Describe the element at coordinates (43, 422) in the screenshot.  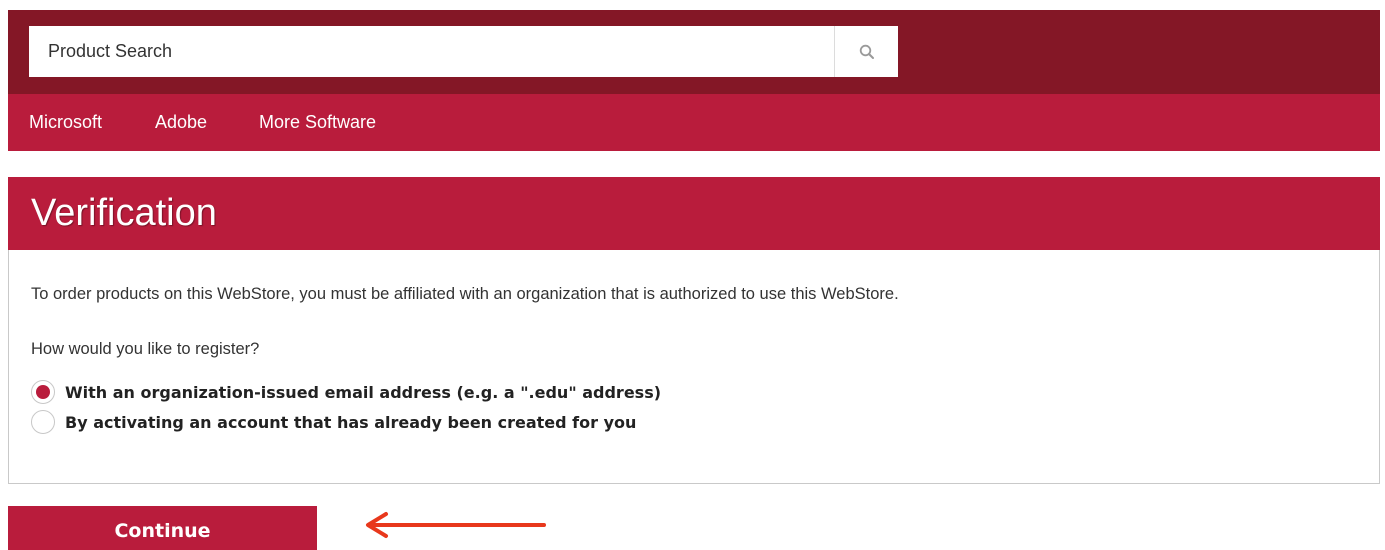
I see `radio-button-unselected` at that location.